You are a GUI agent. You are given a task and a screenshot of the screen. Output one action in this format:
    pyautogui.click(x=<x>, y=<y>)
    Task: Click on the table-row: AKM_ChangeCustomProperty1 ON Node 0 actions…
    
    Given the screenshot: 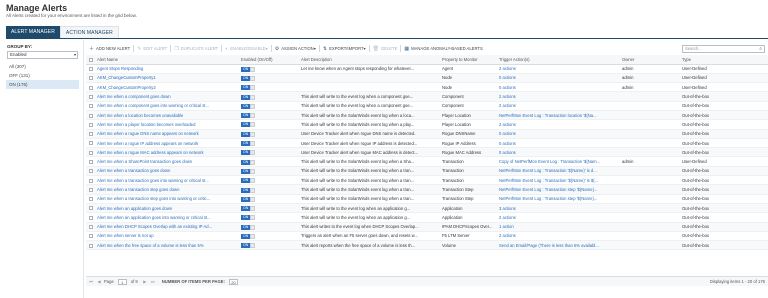 What is the action you would take?
    pyautogui.click(x=427, y=78)
    